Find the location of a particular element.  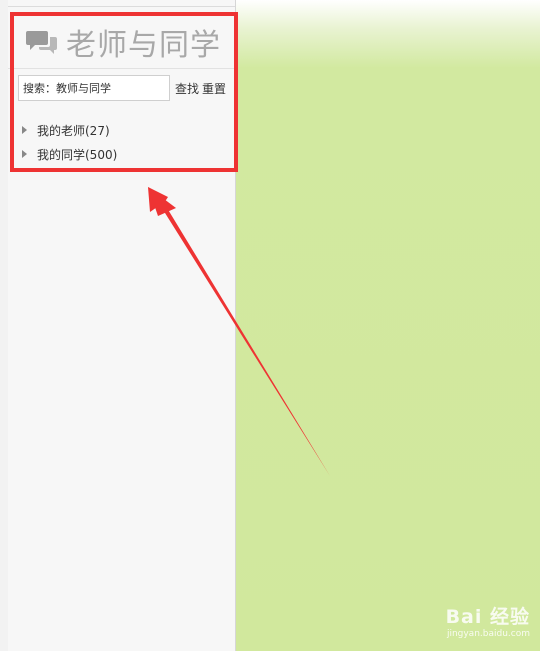

reset-button: 重置 is located at coordinates (214, 88).